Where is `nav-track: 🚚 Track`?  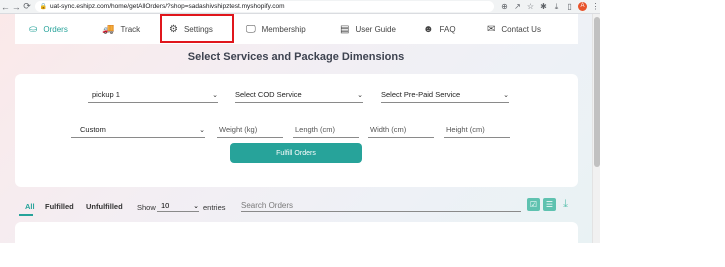 nav-track: 🚚 Track is located at coordinates (121, 29).